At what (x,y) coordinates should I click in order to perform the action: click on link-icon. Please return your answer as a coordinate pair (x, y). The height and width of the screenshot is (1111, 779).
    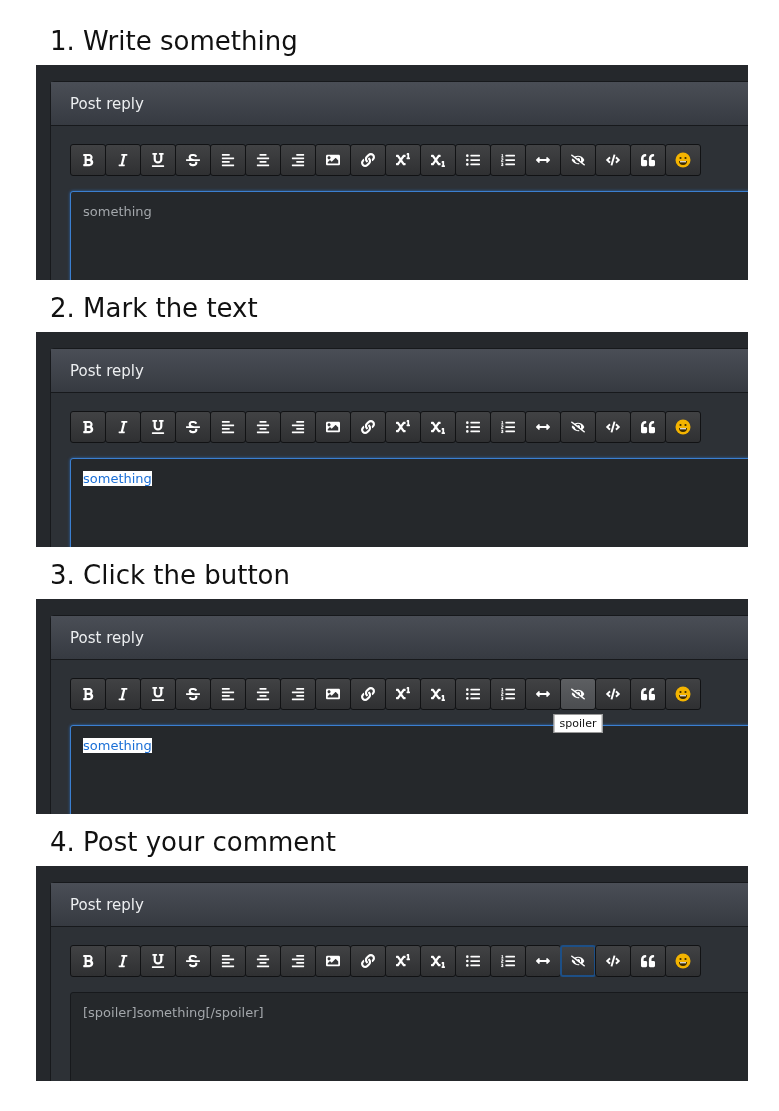
    Looking at the image, I should click on (368, 694).